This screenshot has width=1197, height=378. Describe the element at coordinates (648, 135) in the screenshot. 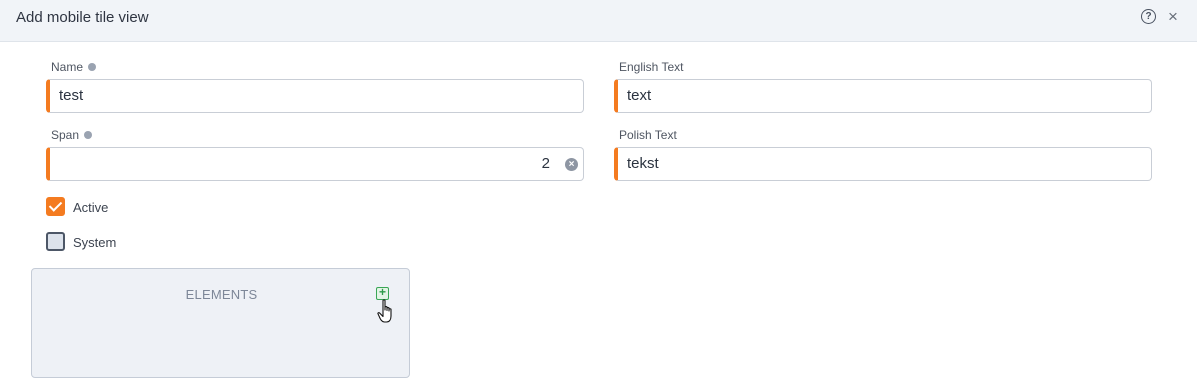

I see `polish-text-label: Polish Text` at that location.